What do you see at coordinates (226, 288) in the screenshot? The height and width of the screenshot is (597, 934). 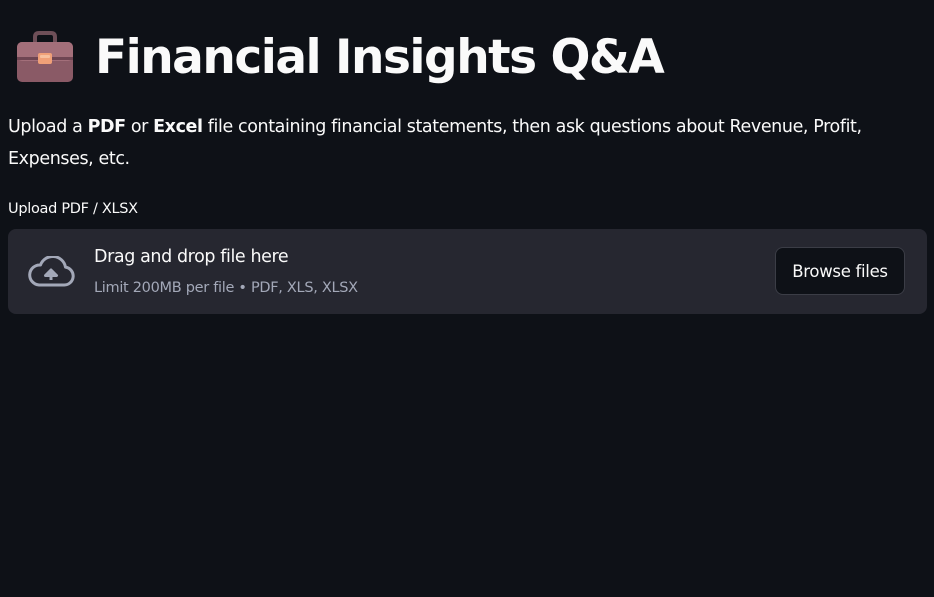 I see `dropzone-limit-text: Limit 200MB per file • PDF, XLS, XLSX` at bounding box center [226, 288].